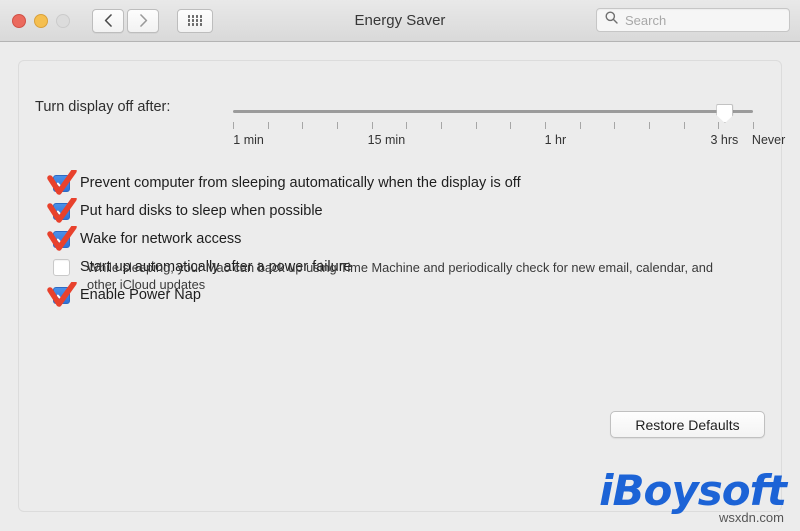 This screenshot has width=800, height=531. Describe the element at coordinates (509, 131) in the screenshot. I see `display-sleep-slider: 1 min 15 min 1 hr 3 hrs Never` at that location.